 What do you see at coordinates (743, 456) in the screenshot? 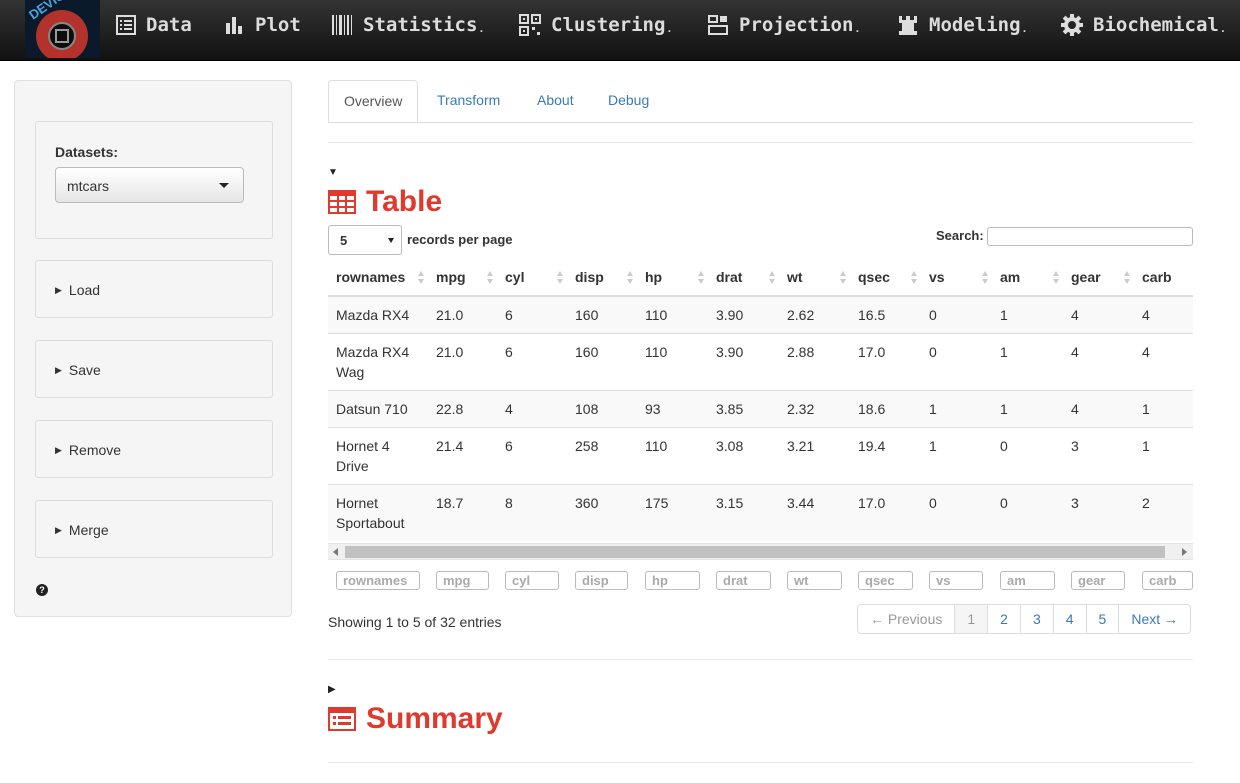
I see `table-cell-drat: 3.08` at bounding box center [743, 456].